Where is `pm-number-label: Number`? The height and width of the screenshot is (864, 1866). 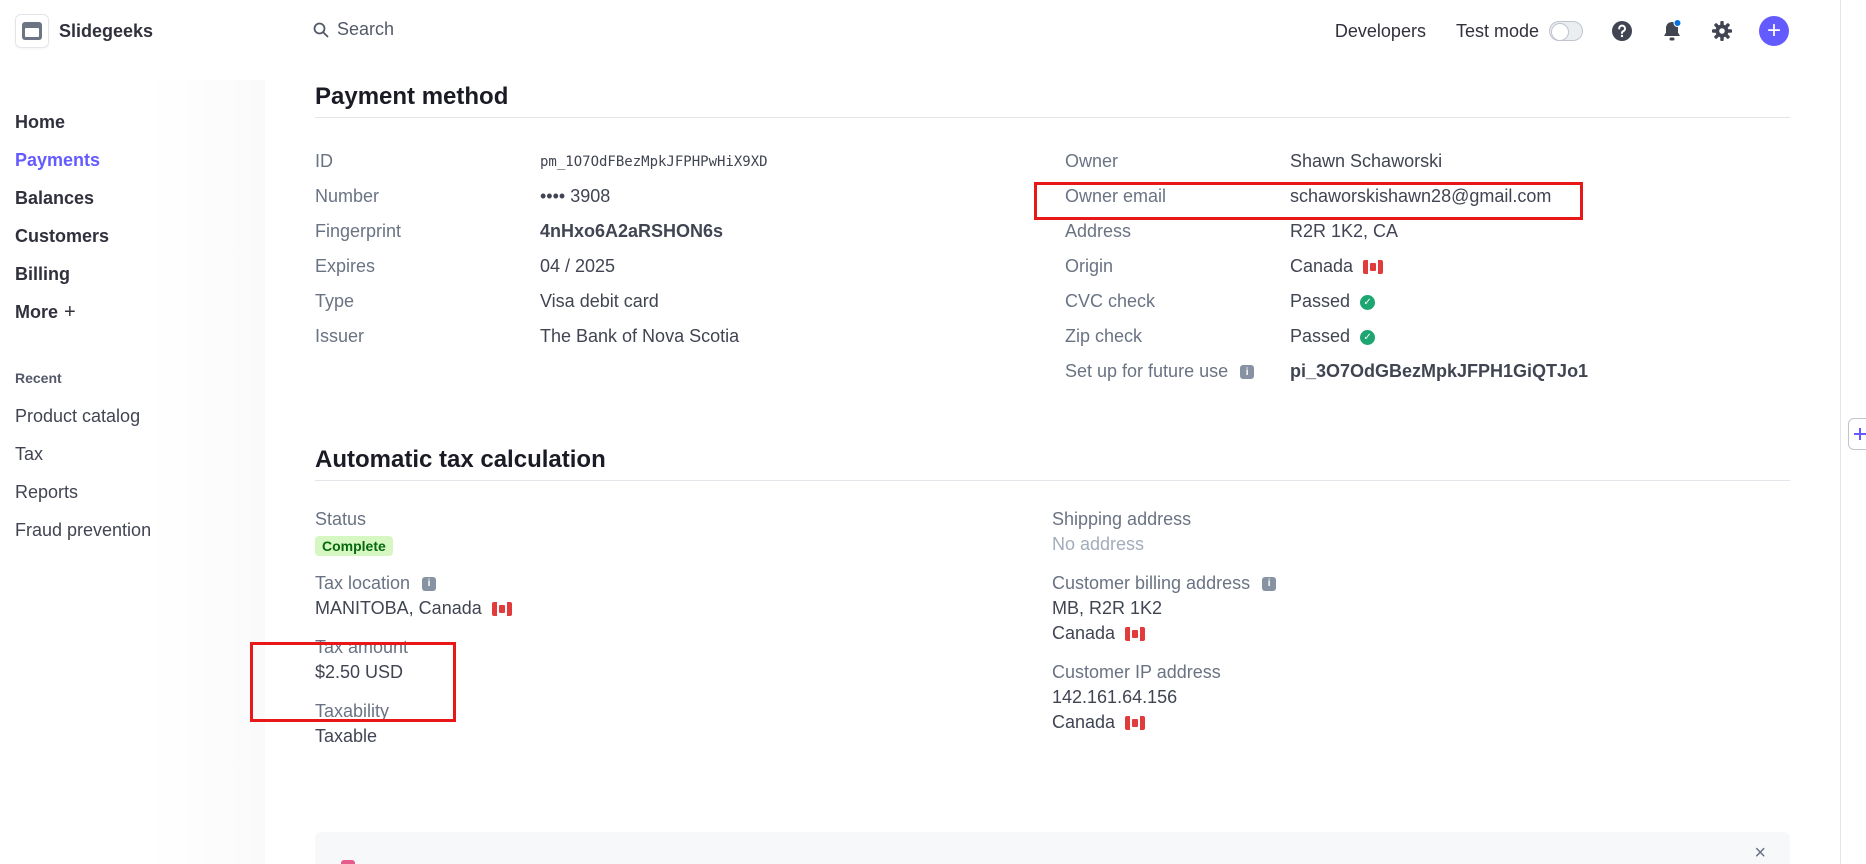 pm-number-label: Number is located at coordinates (347, 196).